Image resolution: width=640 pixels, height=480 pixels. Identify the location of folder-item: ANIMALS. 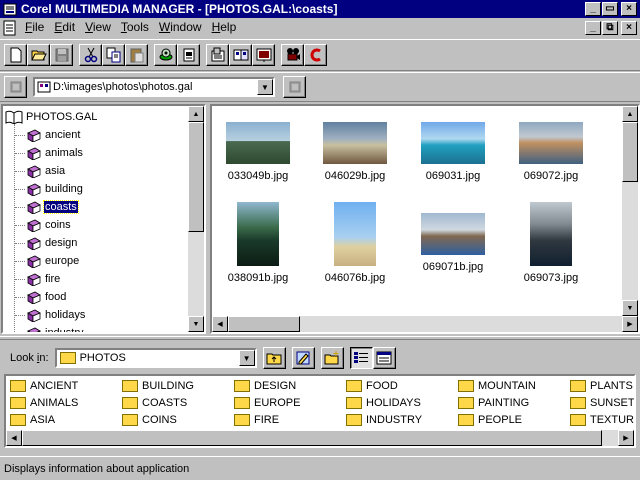
(44, 403).